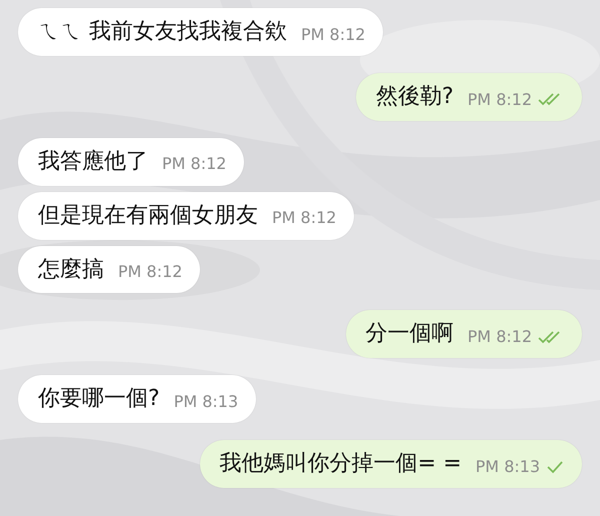  I want to click on message-text: 然後勒?, so click(415, 96).